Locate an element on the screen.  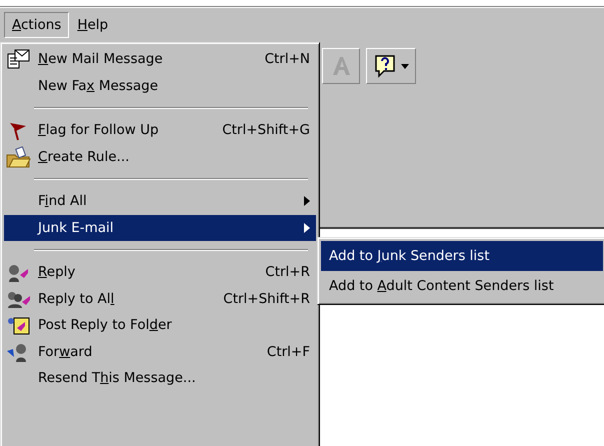
menu-item: Add to Adult Content Senders list is located at coordinates (462, 286).